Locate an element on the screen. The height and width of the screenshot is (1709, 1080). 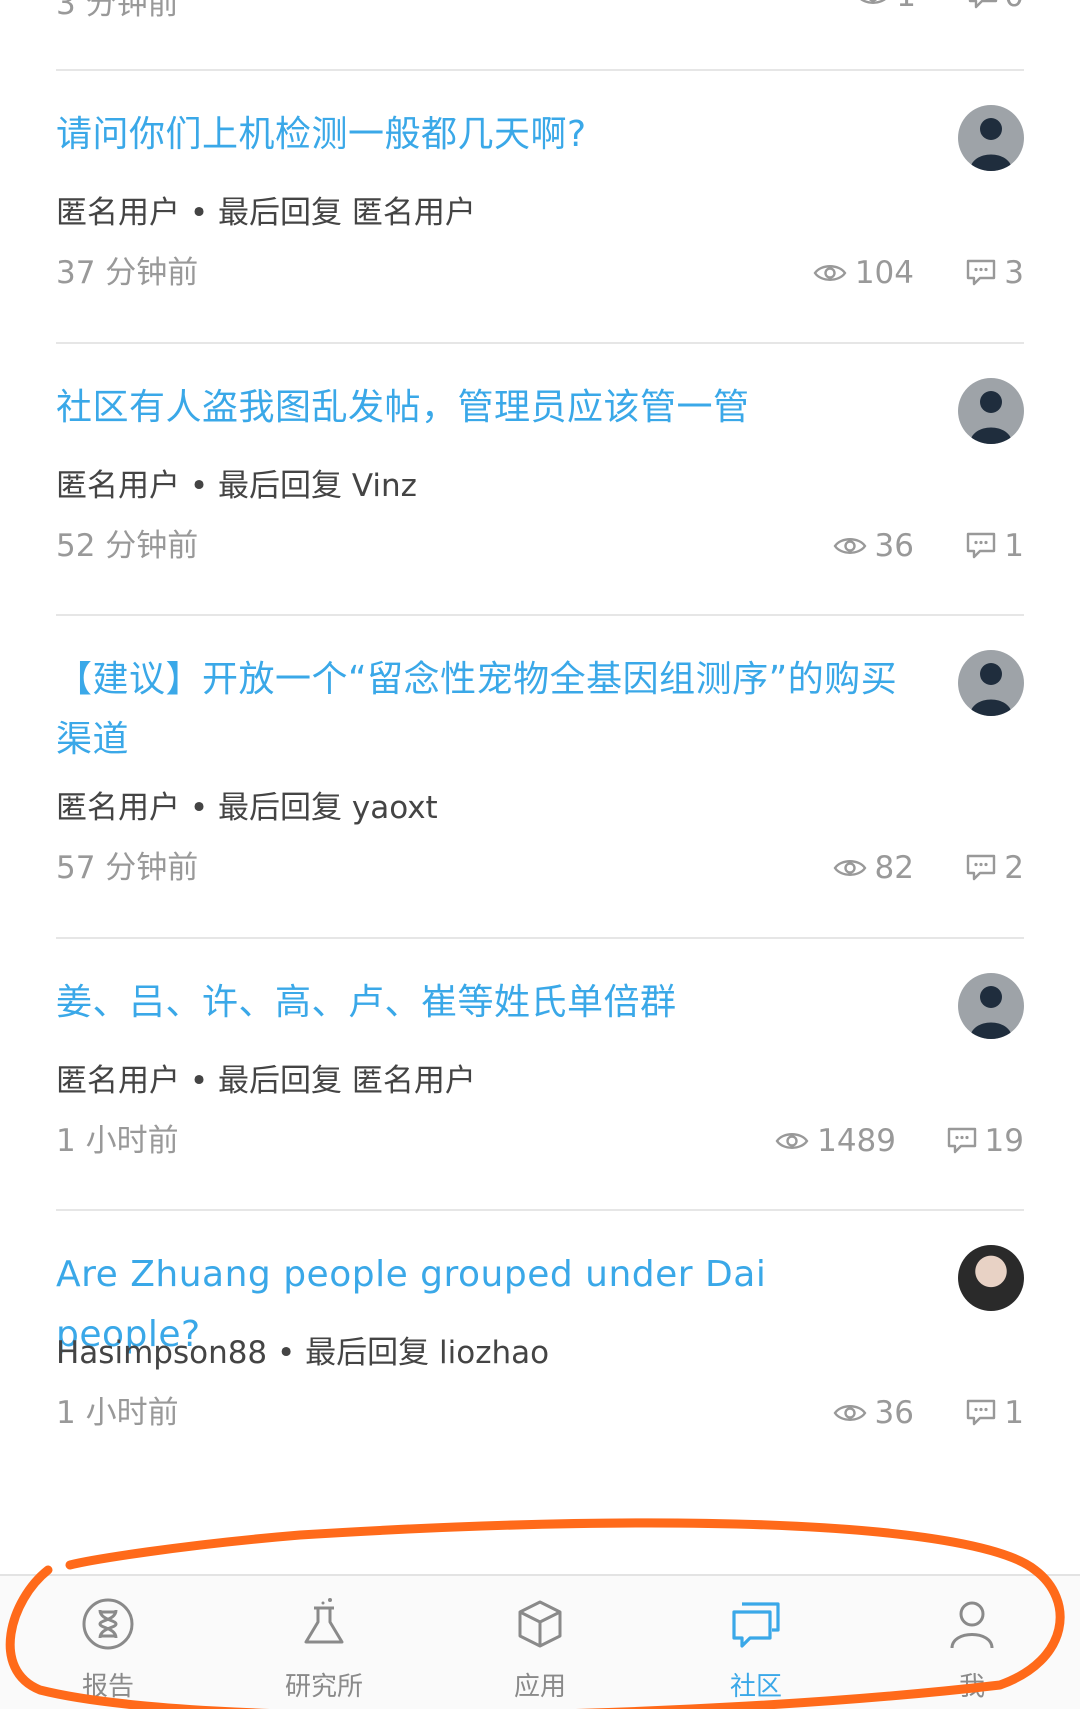
view-count: 1 is located at coordinates (886, 7).